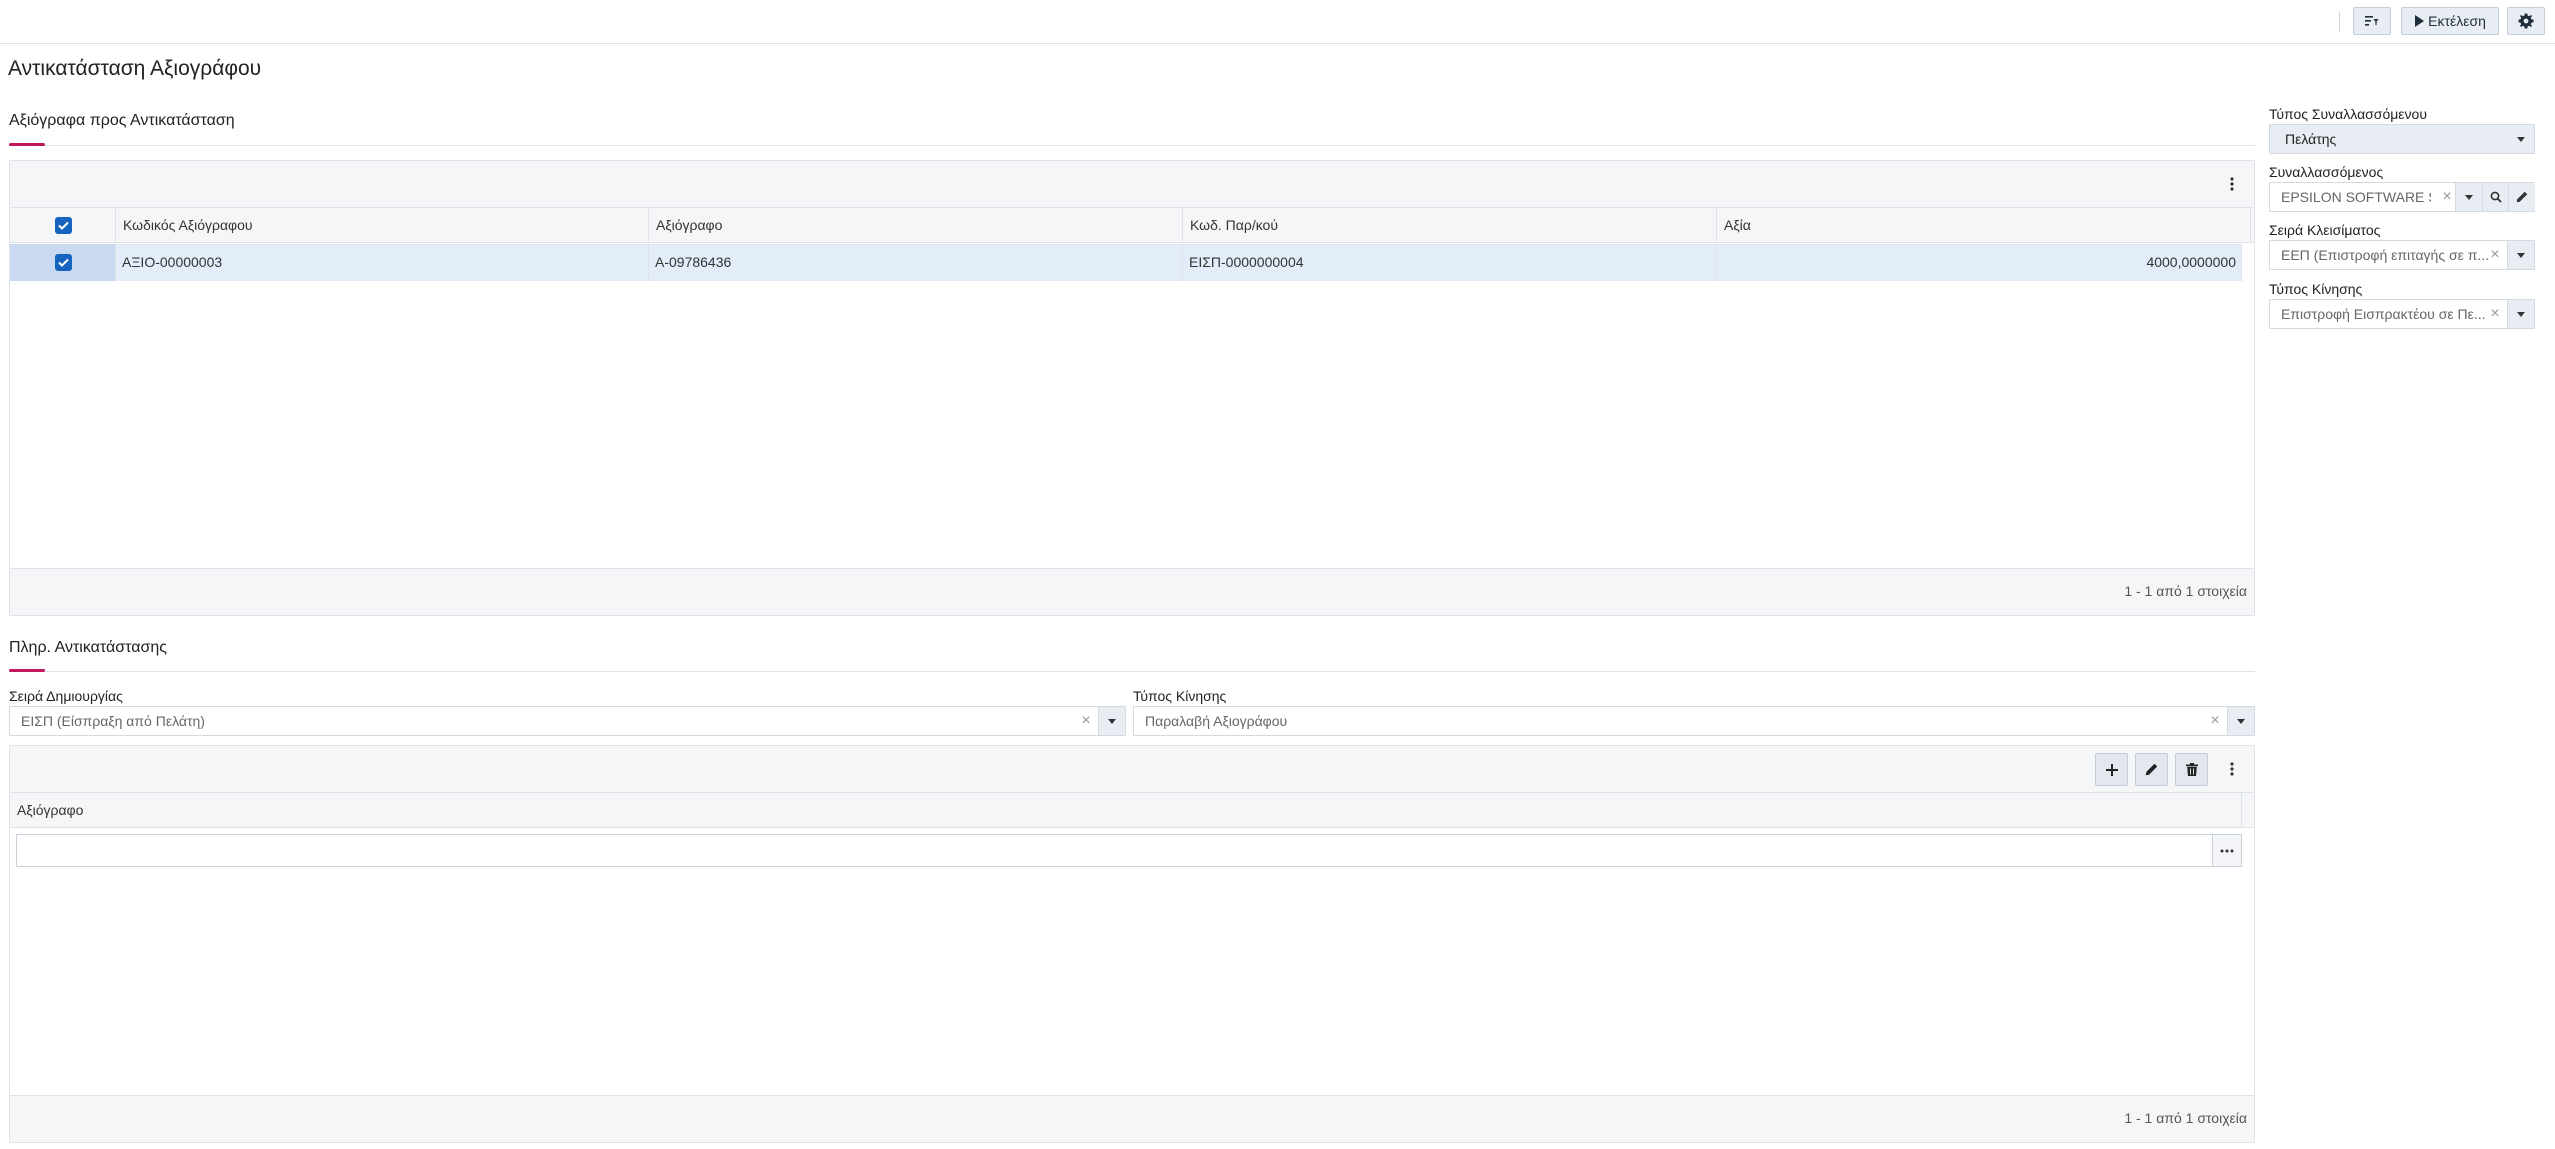  What do you see at coordinates (1979, 262) in the screenshot?
I see `cell-value: 4000,0000000` at bounding box center [1979, 262].